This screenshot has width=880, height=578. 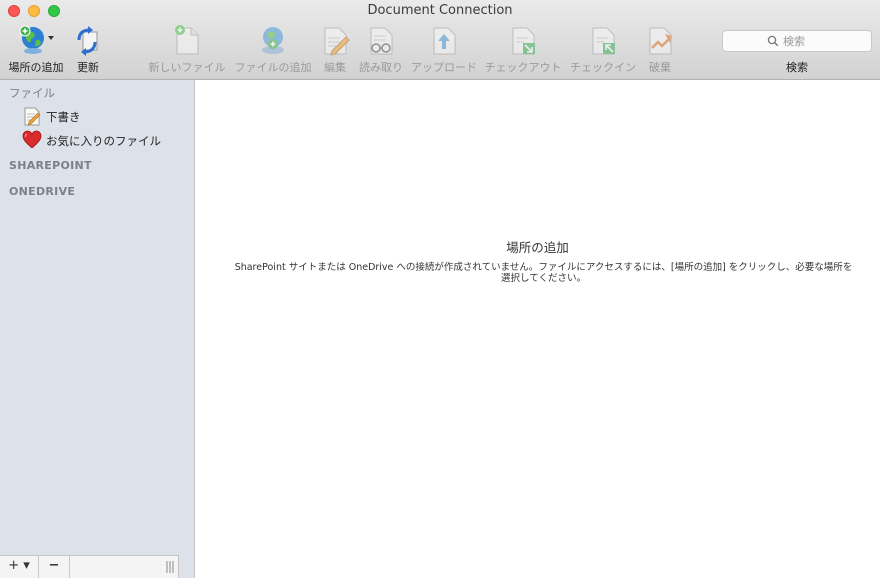 What do you see at coordinates (187, 67) in the screenshot?
I see `new-file-label: 新しいファイル` at bounding box center [187, 67].